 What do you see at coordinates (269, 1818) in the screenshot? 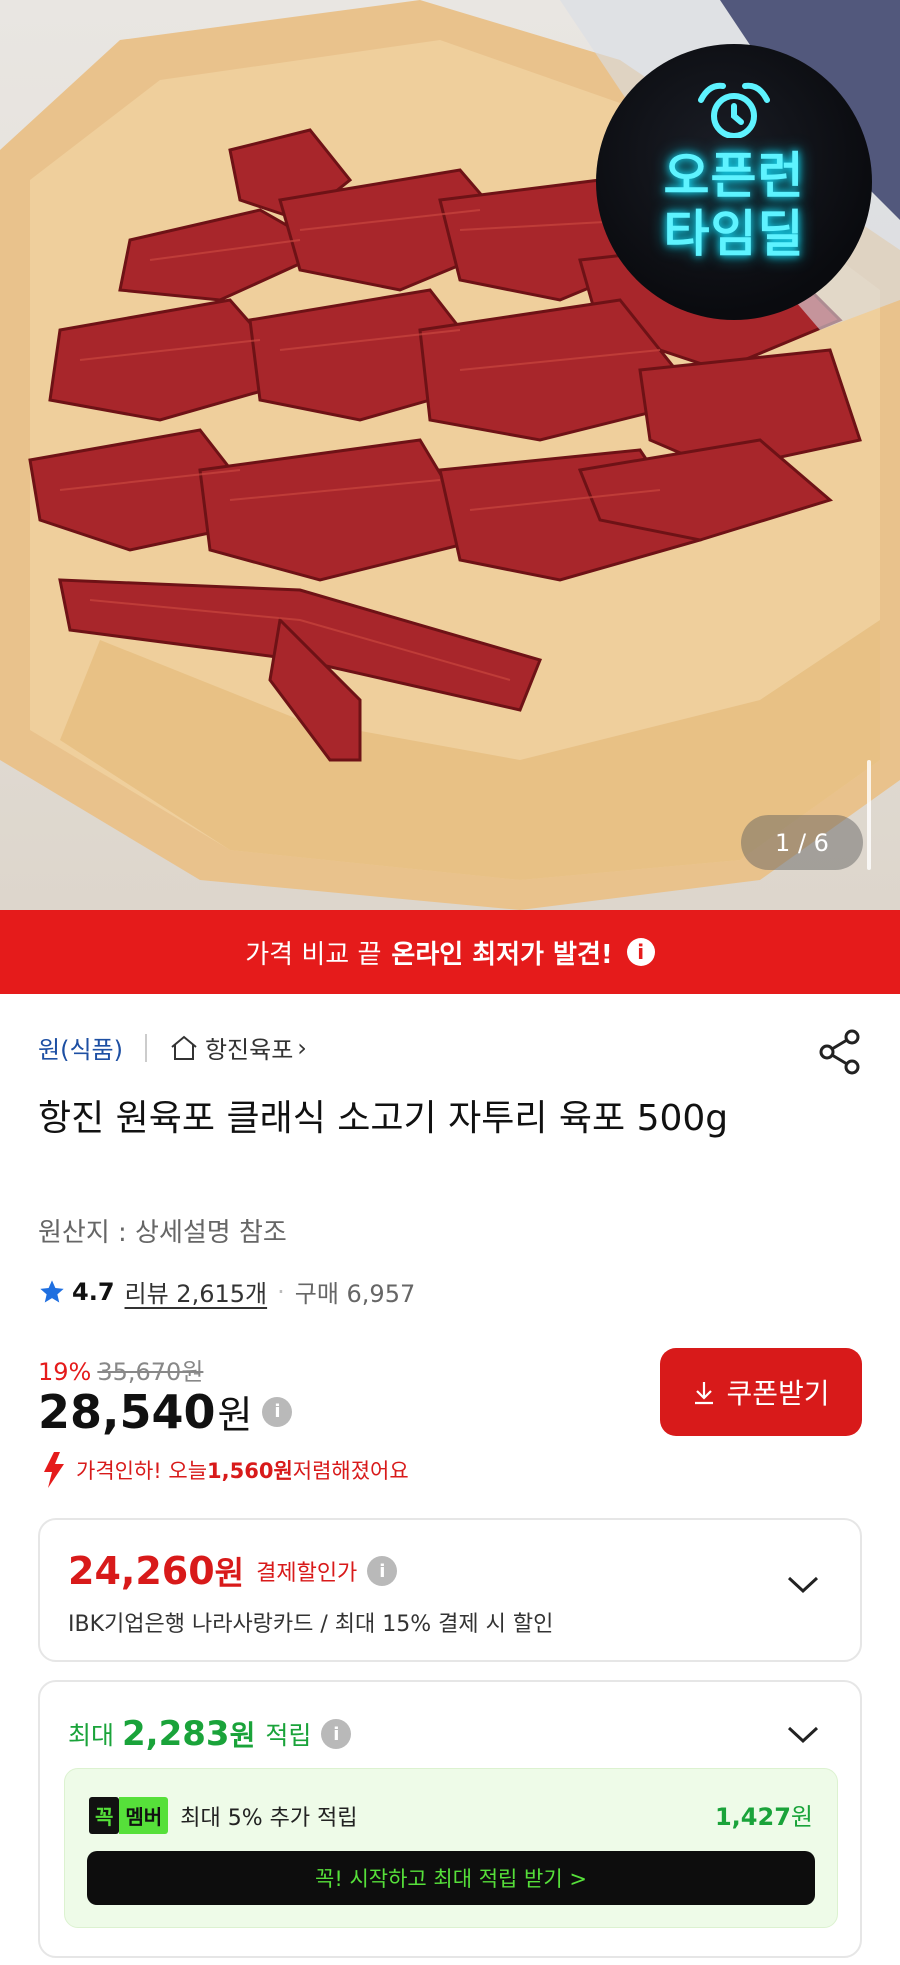
I see `member-text: 최대 5% 추가 적립` at bounding box center [269, 1818].